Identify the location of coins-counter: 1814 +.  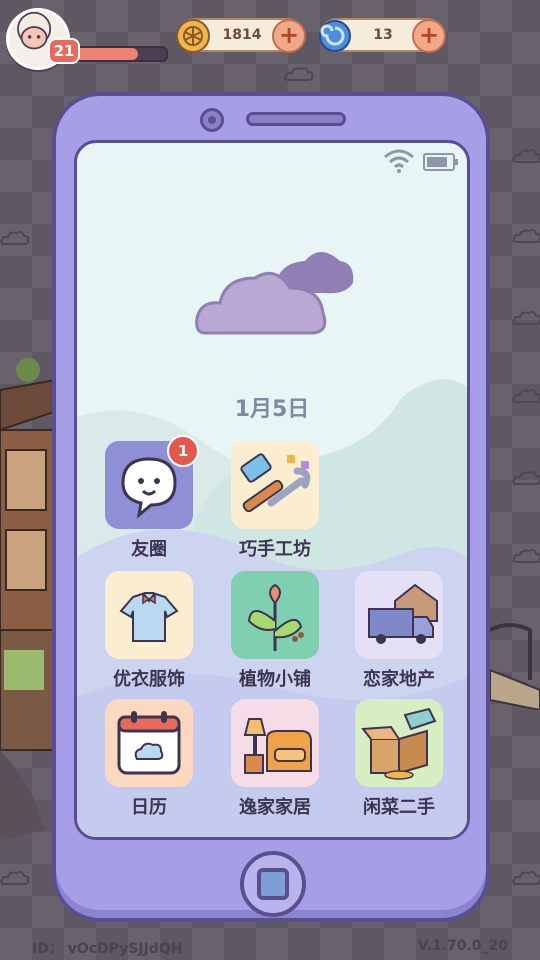
(241, 35).